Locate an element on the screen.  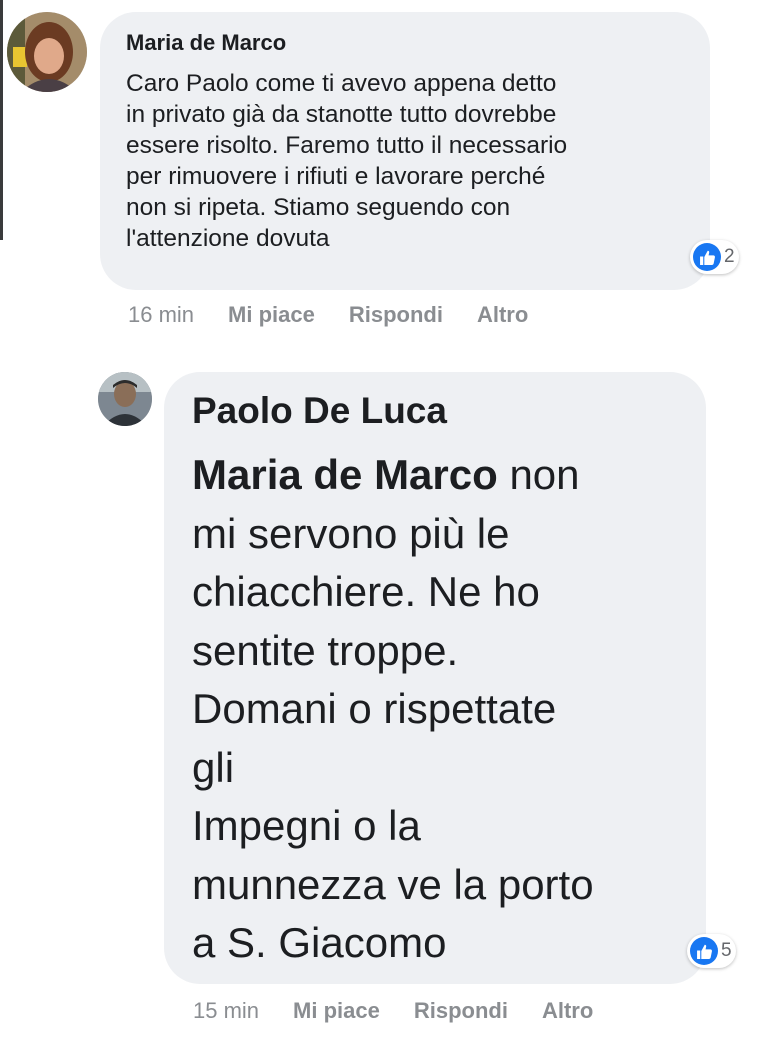
mention-link: Maria de Marco is located at coordinates (345, 474).